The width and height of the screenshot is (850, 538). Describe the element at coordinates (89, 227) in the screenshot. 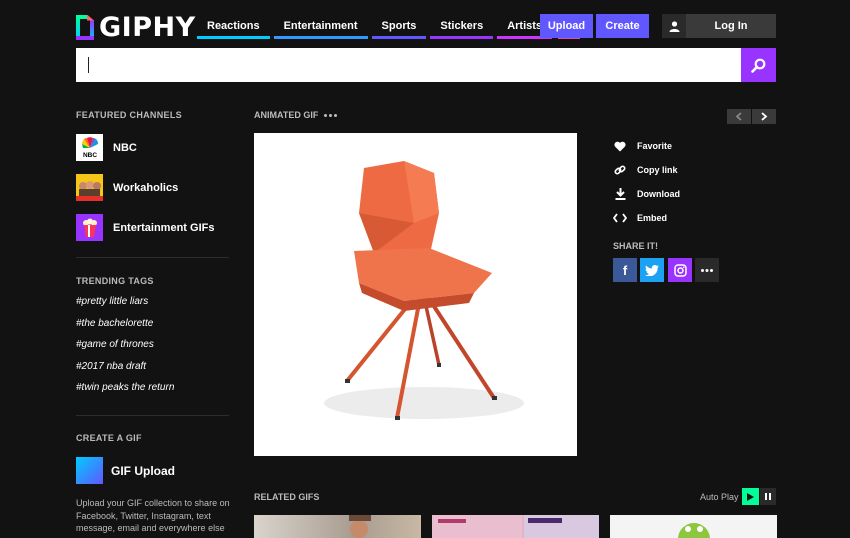

I see `popcorn-icon` at that location.